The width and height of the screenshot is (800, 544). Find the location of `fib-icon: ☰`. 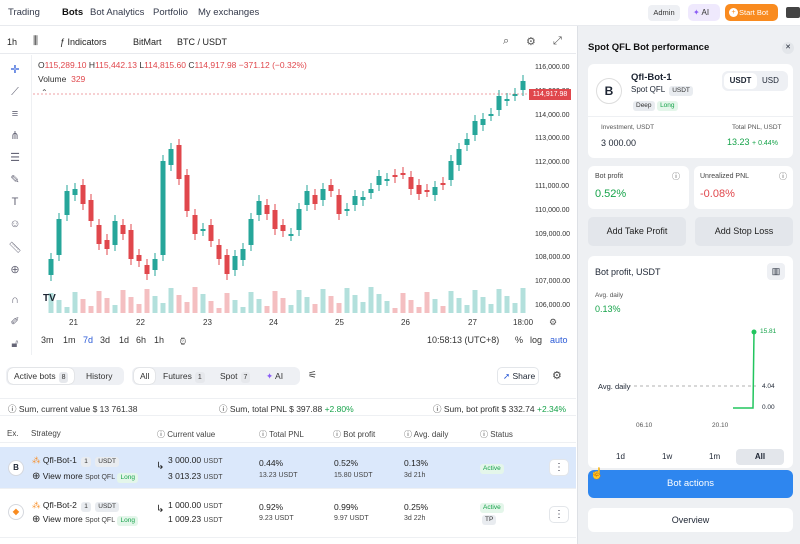

fib-icon: ☰ is located at coordinates (15, 158).